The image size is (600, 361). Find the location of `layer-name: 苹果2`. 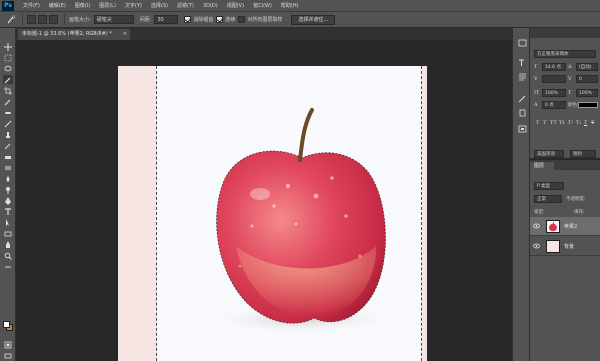

layer-name: 苹果2 is located at coordinates (571, 227).